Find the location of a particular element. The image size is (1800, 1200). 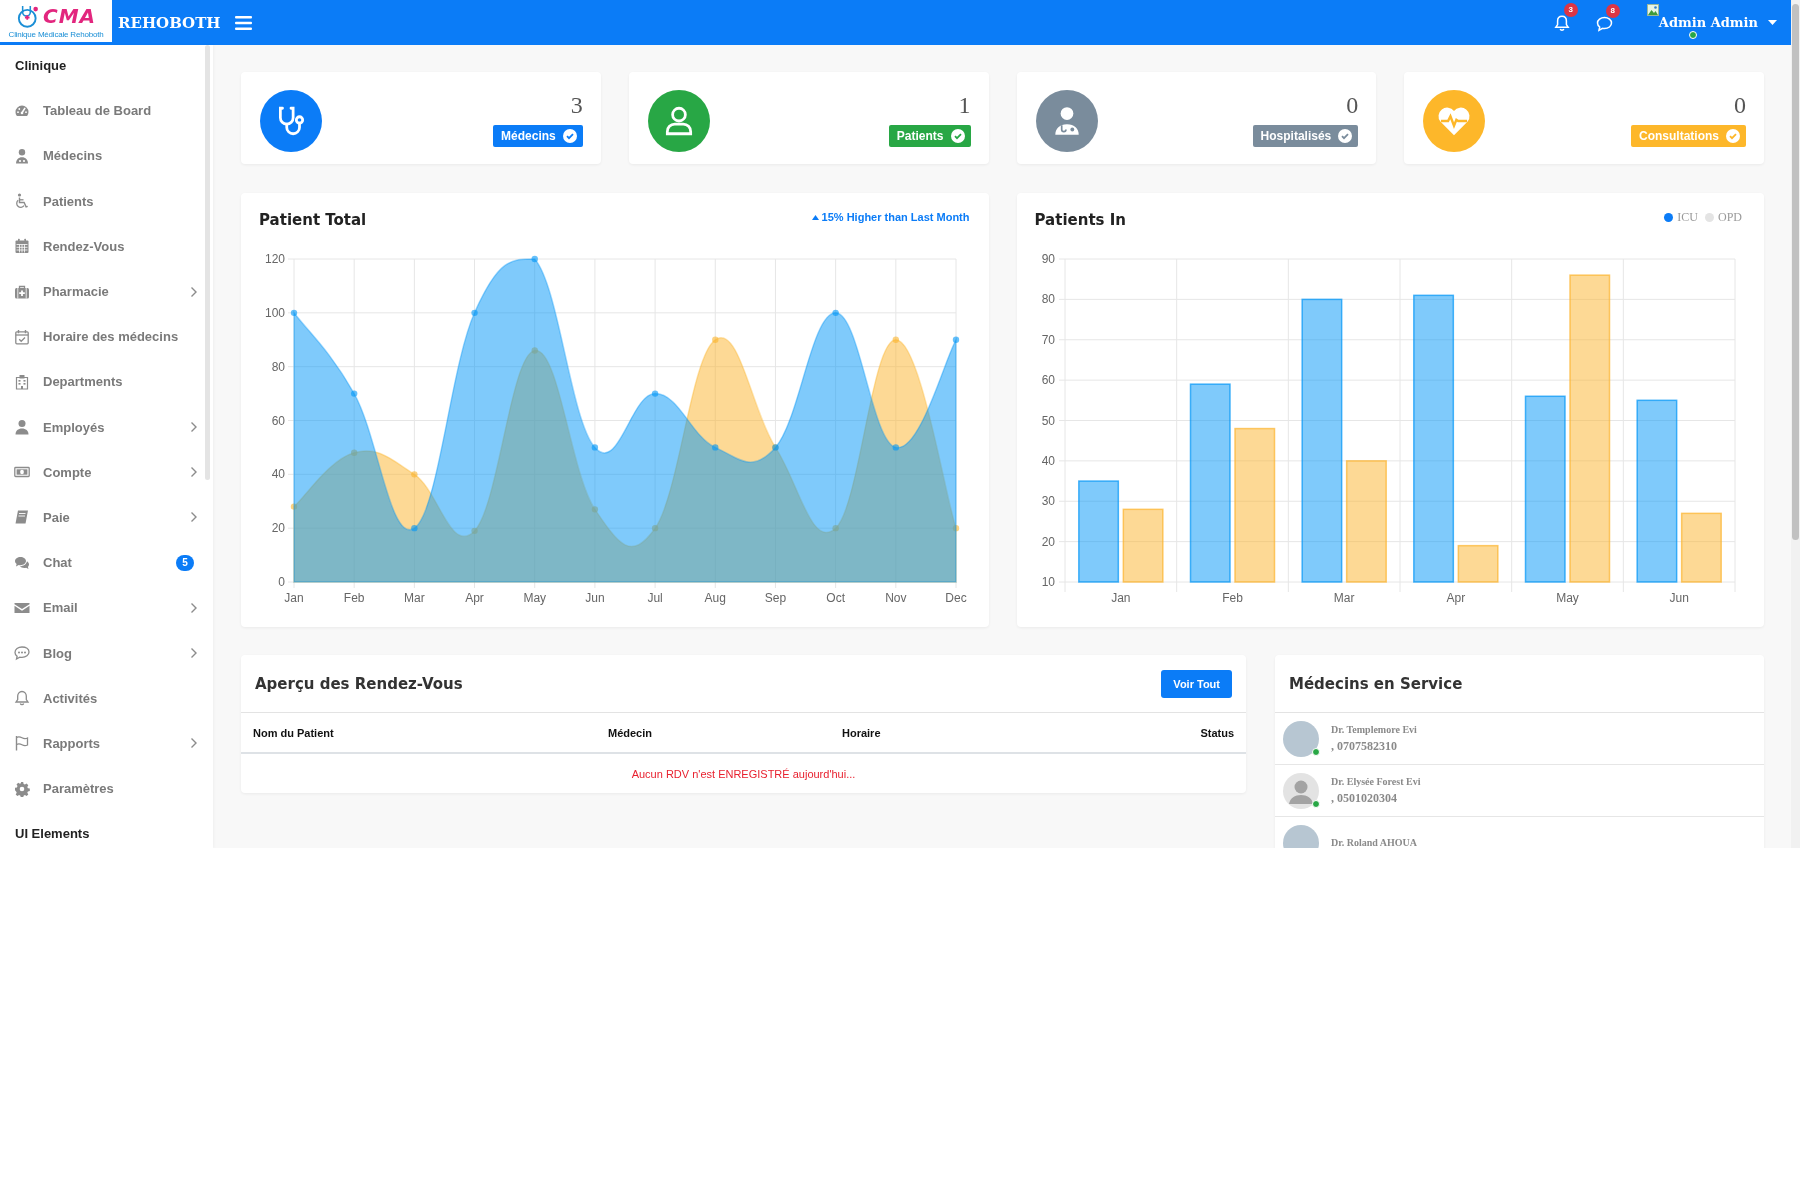

sidebar-item: Email is located at coordinates (102, 608).